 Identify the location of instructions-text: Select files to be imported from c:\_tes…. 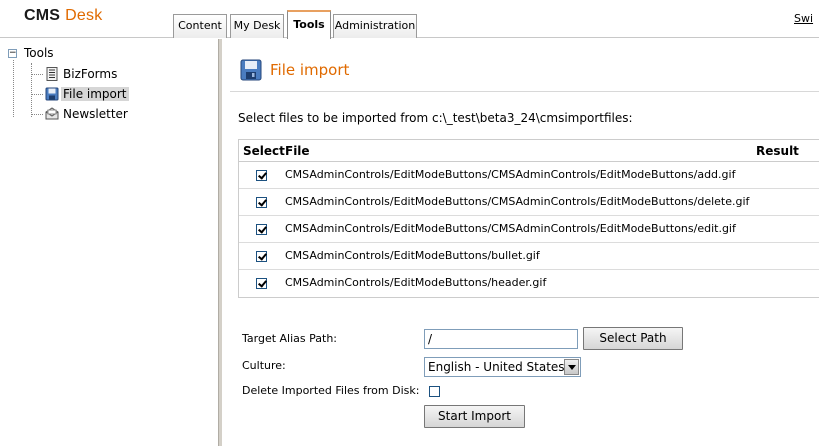
(435, 118).